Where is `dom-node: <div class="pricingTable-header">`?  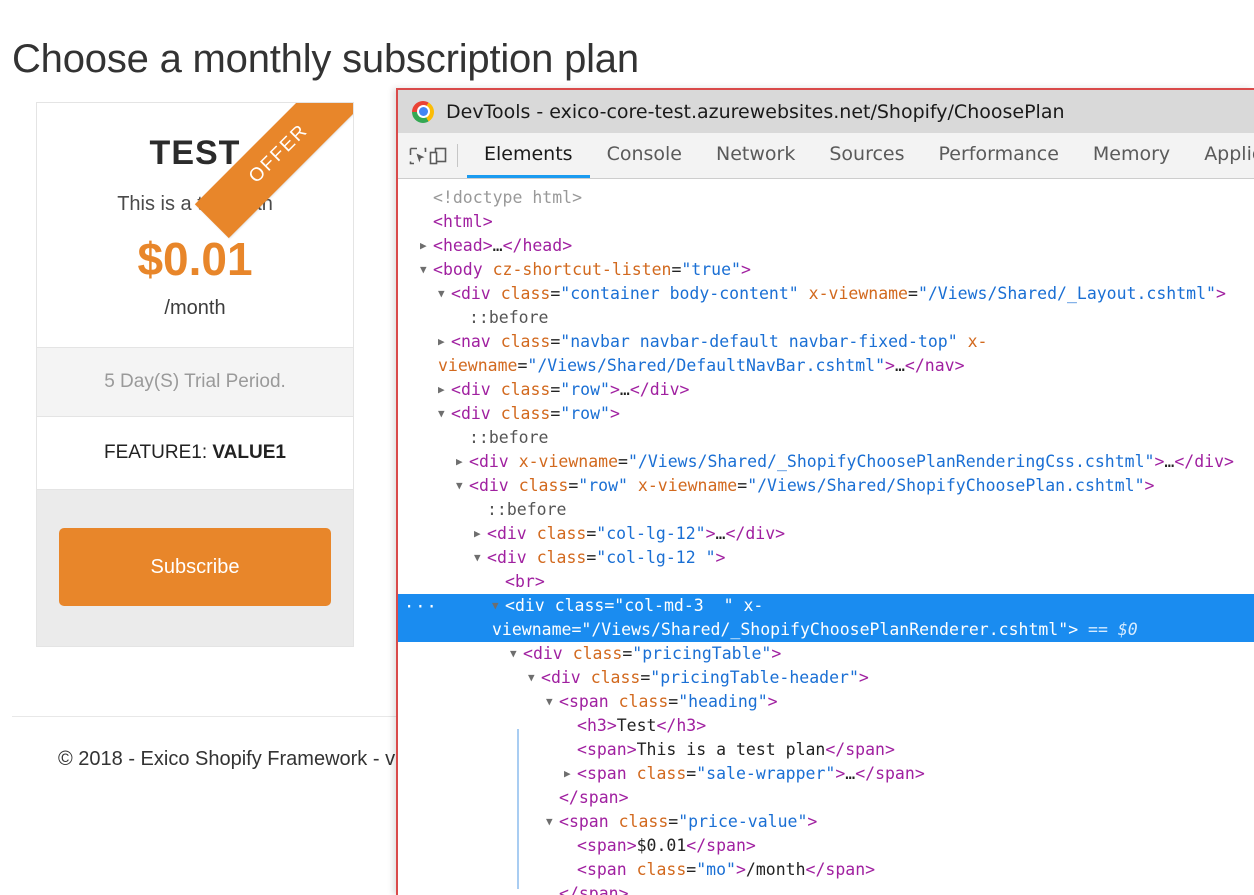
dom-node: <div class="pricingTable-header"> is located at coordinates (826, 678).